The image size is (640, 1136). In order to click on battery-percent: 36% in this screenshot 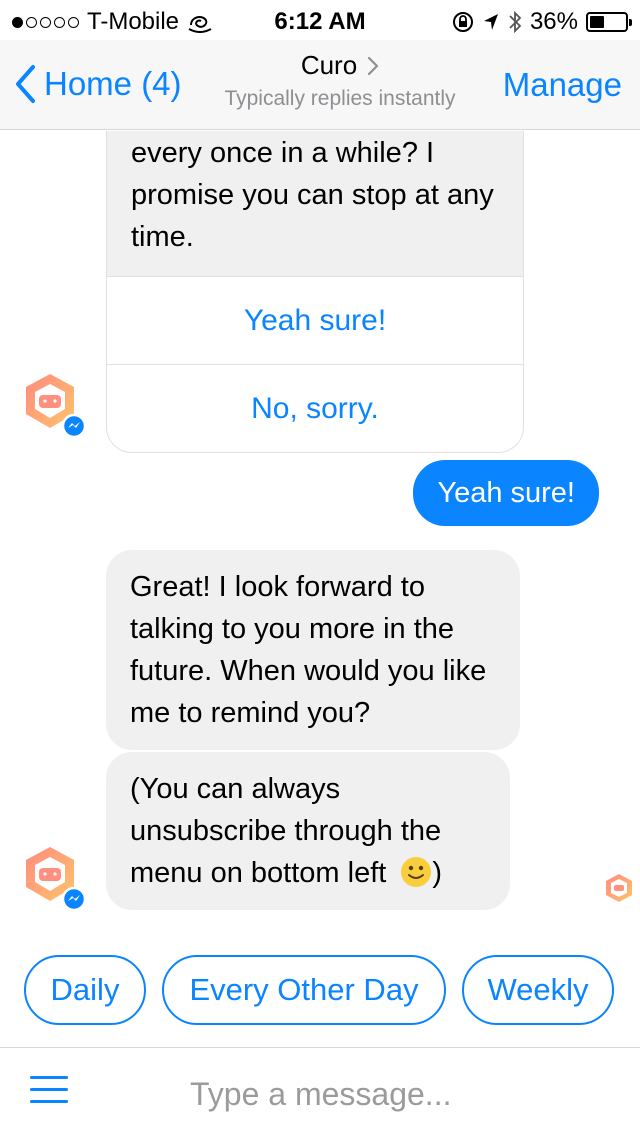, I will do `click(553, 21)`.